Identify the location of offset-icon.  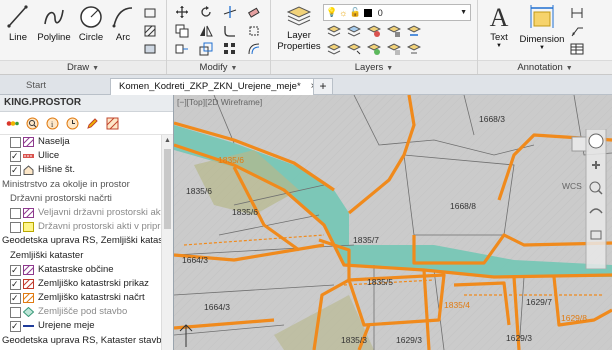
(254, 49).